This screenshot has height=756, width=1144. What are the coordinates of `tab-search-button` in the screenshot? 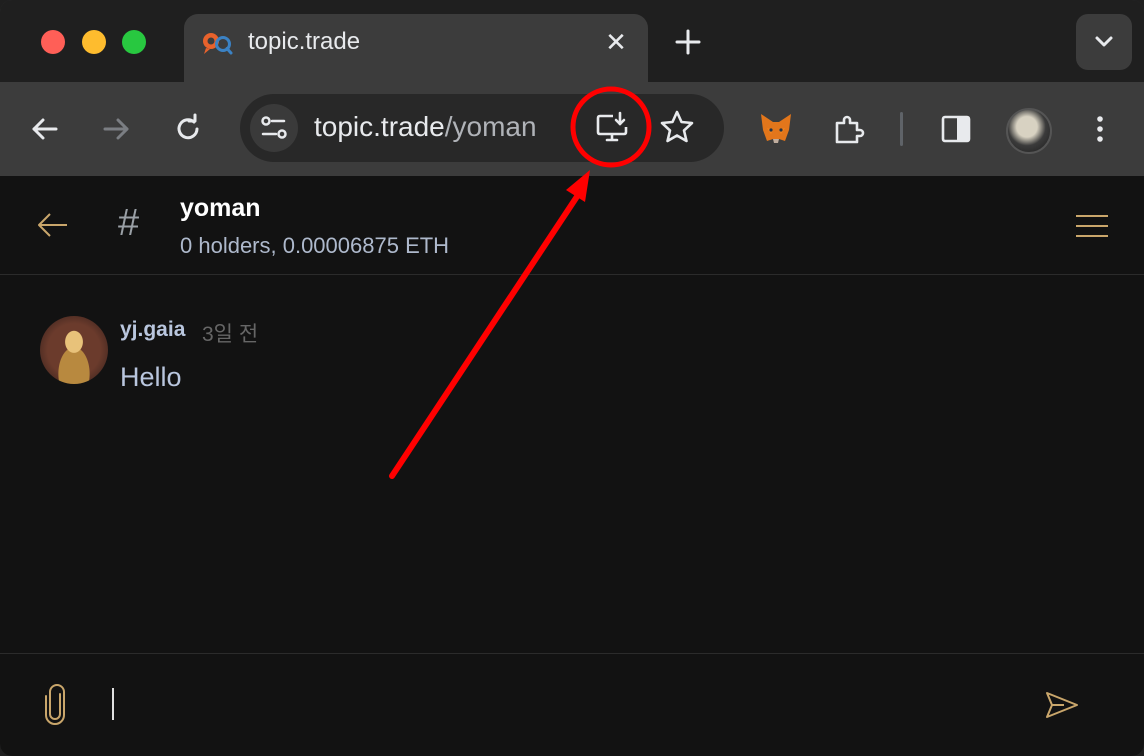 It's located at (1104, 42).